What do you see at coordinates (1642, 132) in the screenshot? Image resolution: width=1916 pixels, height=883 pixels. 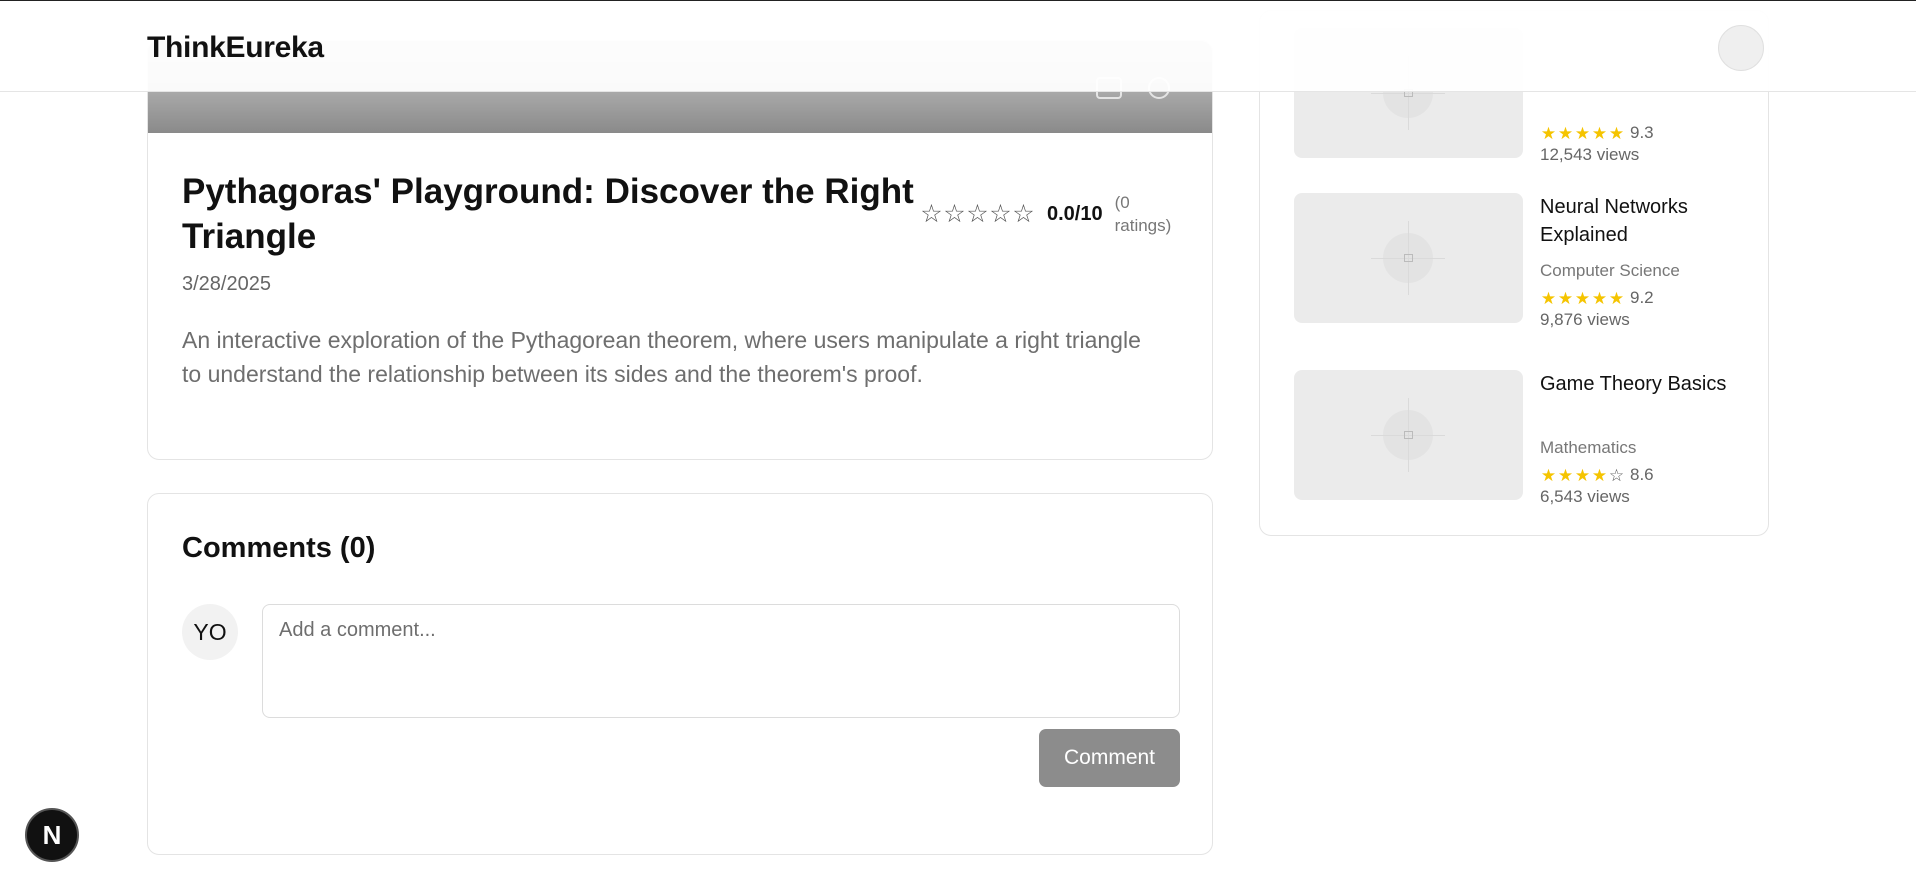 I see `related-item-score: 9.3` at bounding box center [1642, 132].